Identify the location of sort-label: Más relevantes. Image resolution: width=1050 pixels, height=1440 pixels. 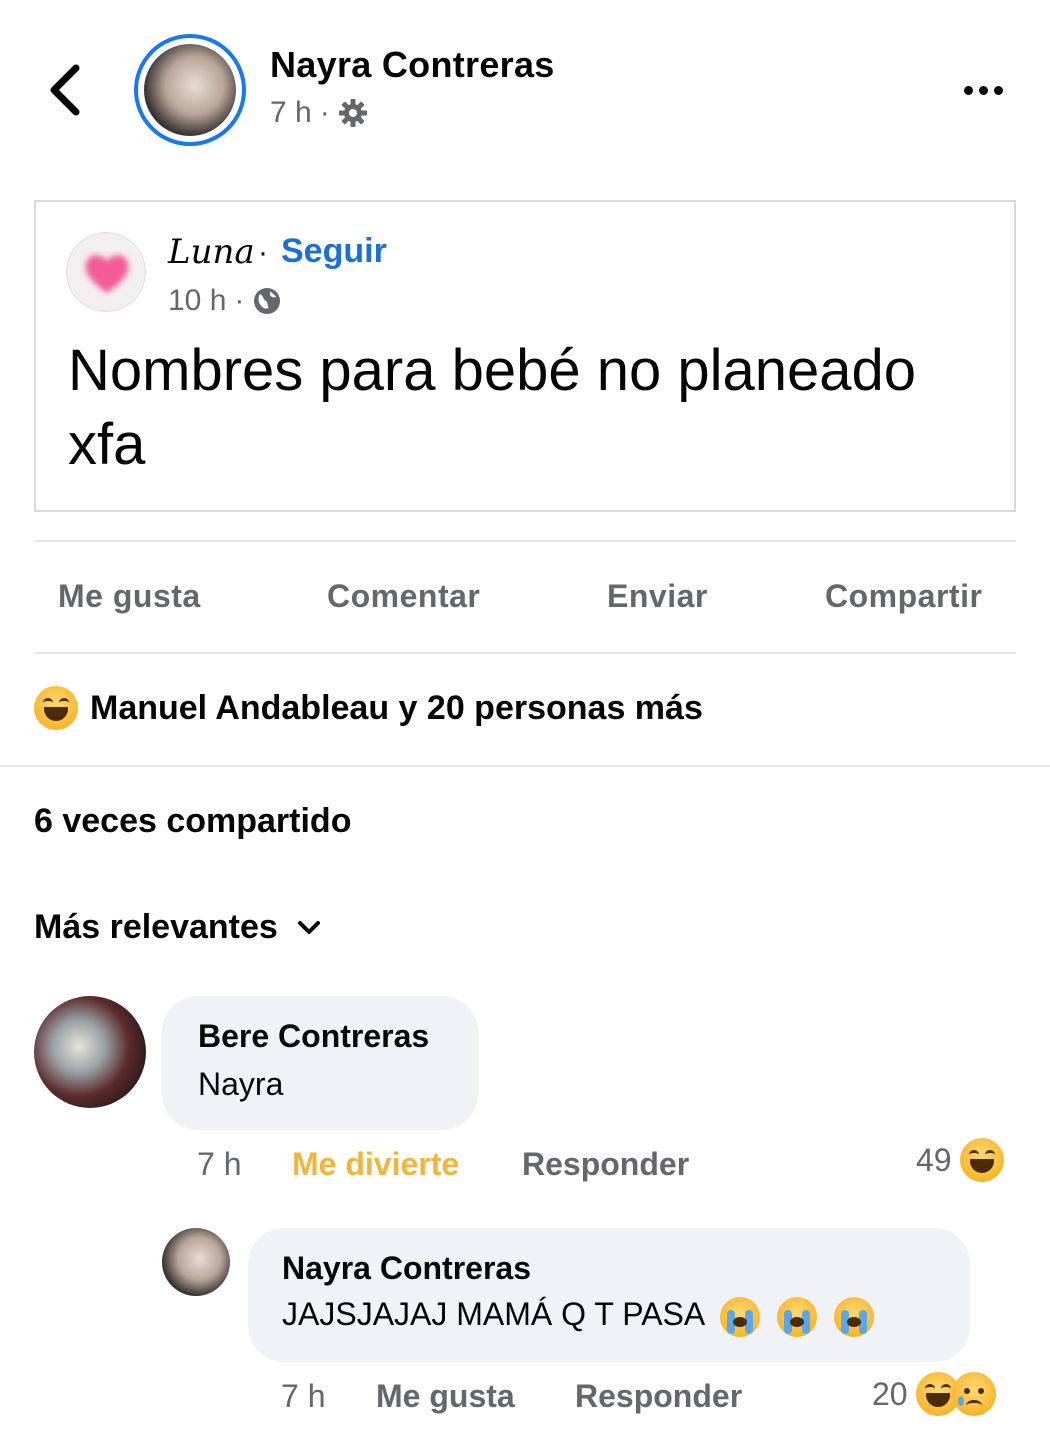
(156, 927).